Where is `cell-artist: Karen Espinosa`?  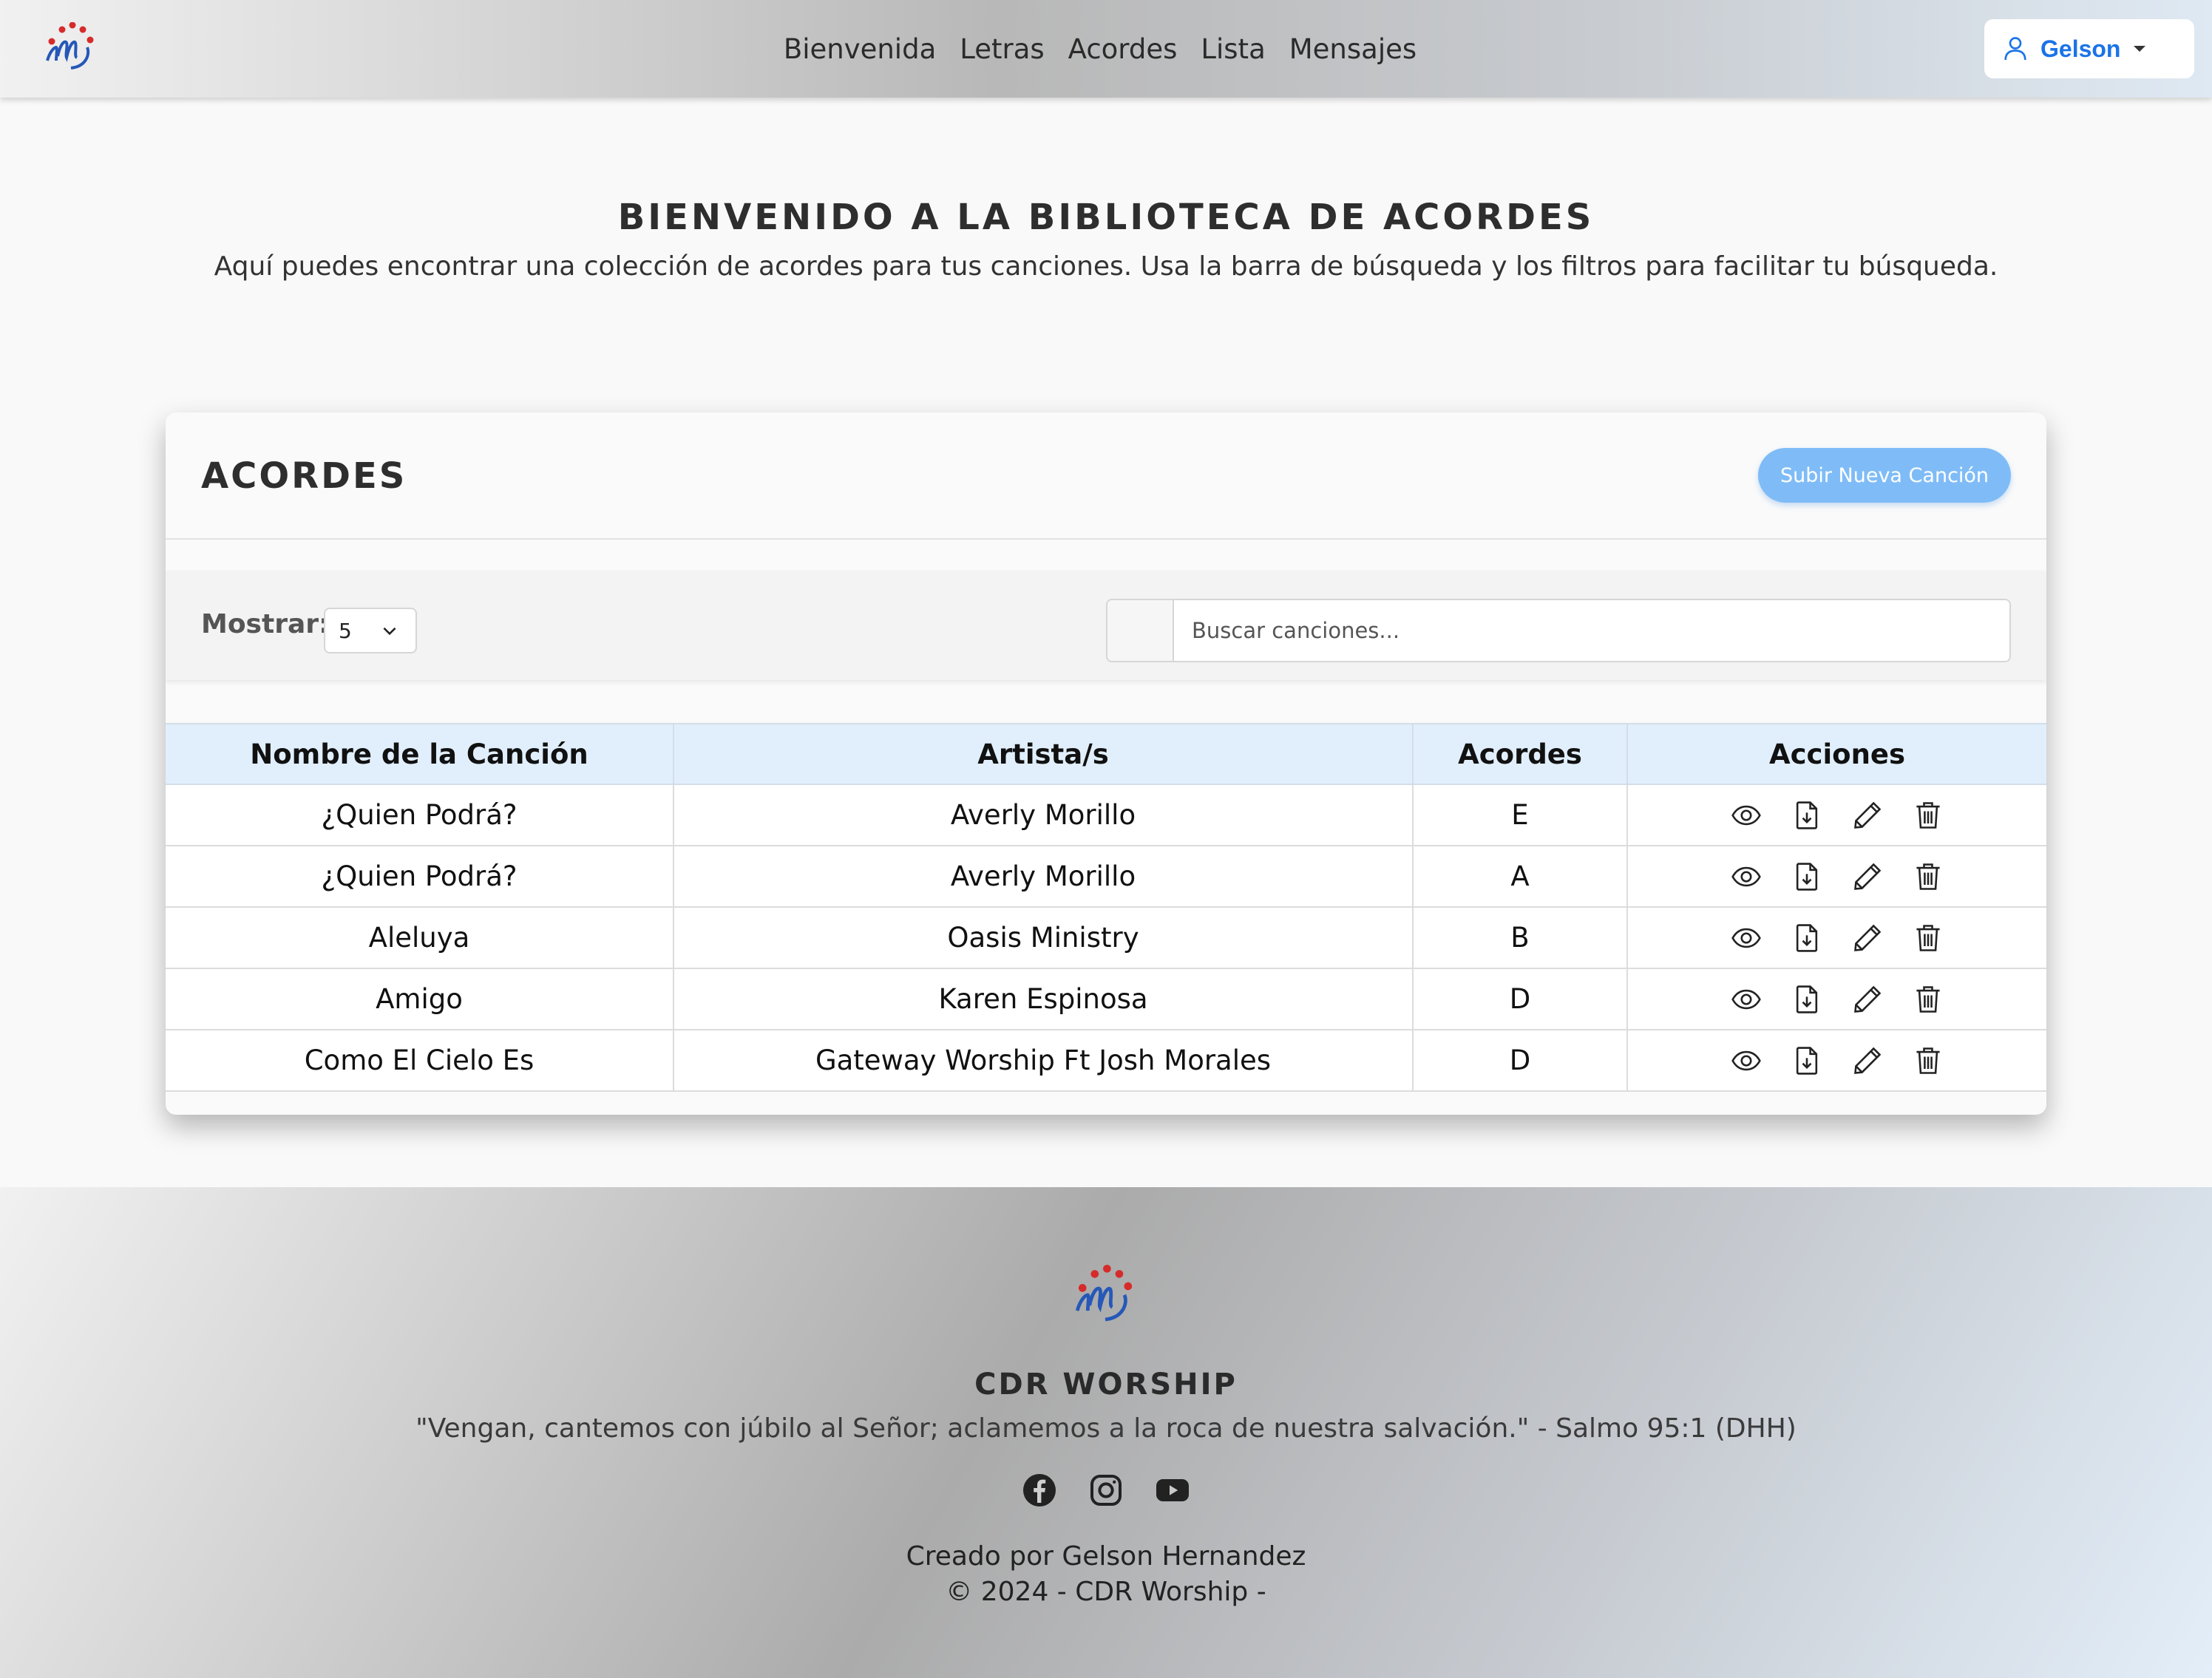 cell-artist: Karen Espinosa is located at coordinates (1043, 999).